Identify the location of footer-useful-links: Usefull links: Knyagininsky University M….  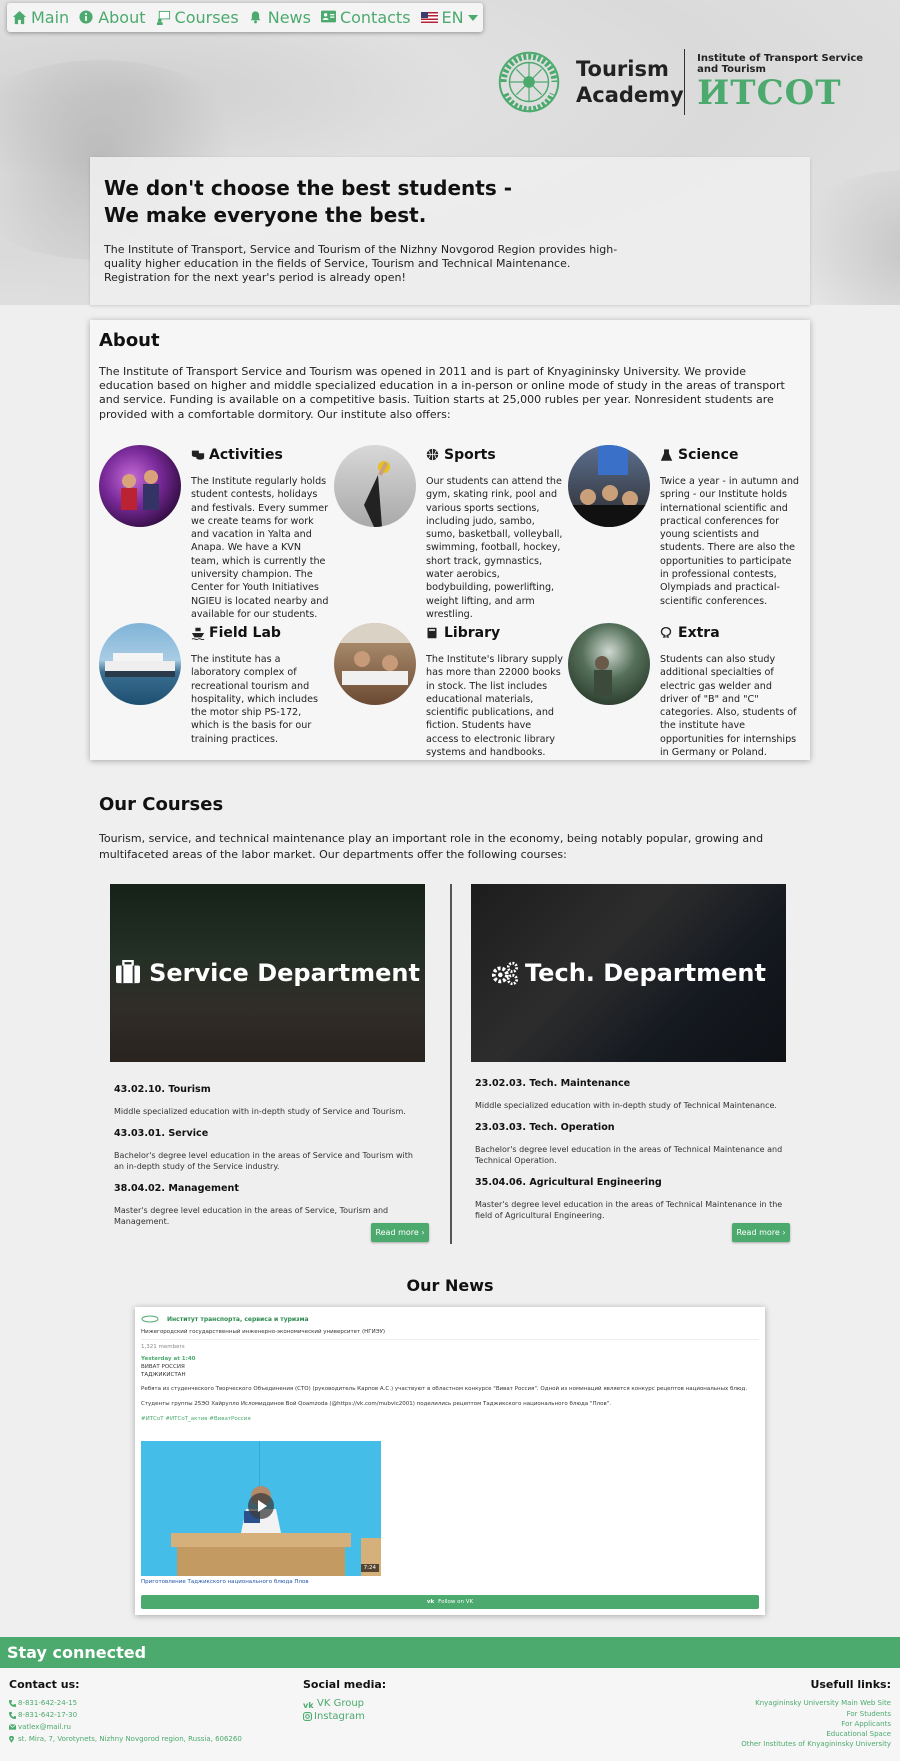
(816, 1713).